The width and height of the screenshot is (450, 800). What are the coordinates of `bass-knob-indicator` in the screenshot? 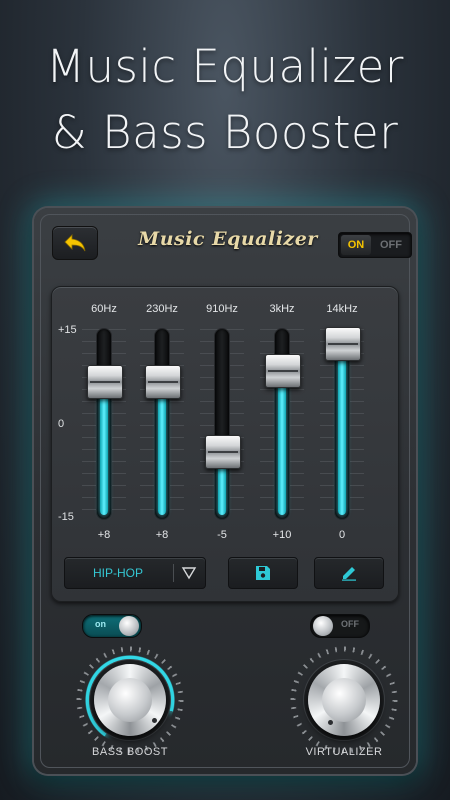 It's located at (154, 720).